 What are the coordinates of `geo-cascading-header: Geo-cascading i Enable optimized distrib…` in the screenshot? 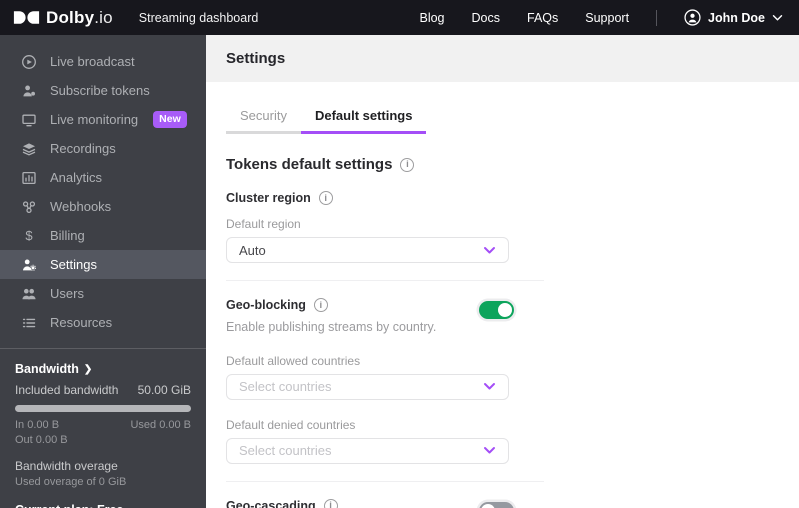 It's located at (370, 503).